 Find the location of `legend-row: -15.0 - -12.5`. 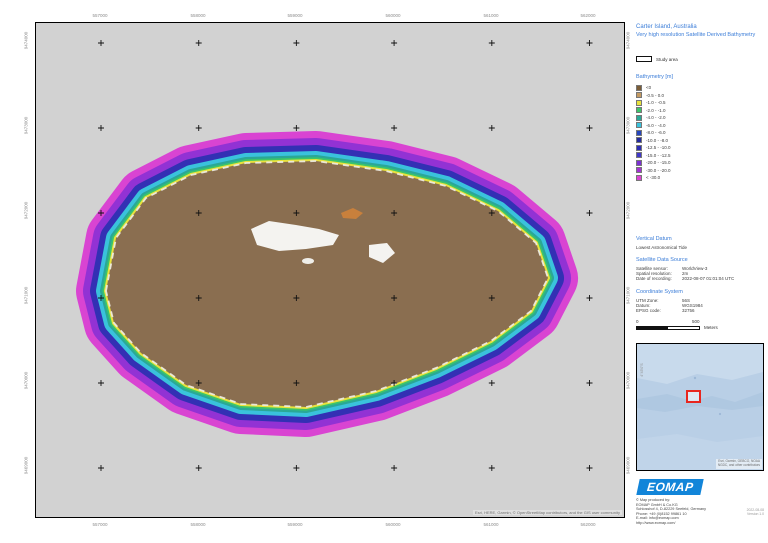

legend-row: -15.0 - -12.5 is located at coordinates (653, 156).